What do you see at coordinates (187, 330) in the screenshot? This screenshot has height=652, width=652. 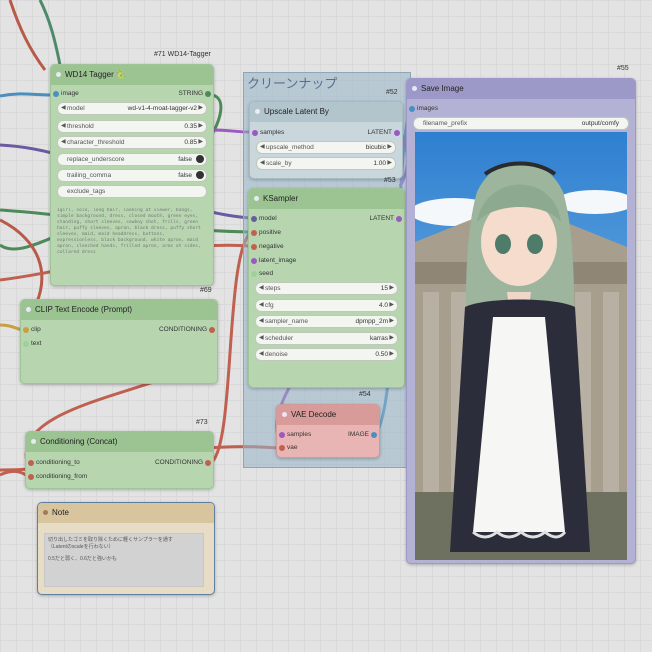 I see `clip-output-conditioning: CONDITIONING` at bounding box center [187, 330].